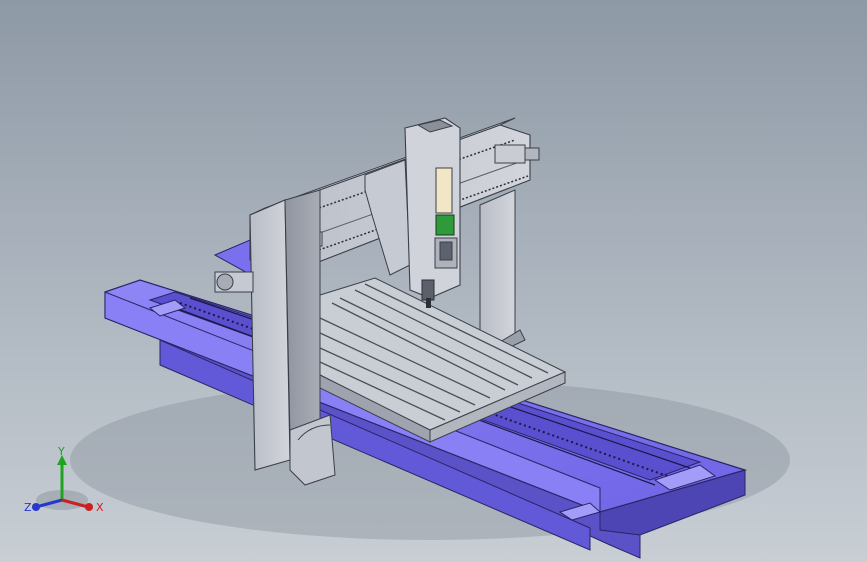  What do you see at coordinates (412, 212) in the screenshot?
I see `z-axis-head` at bounding box center [412, 212].